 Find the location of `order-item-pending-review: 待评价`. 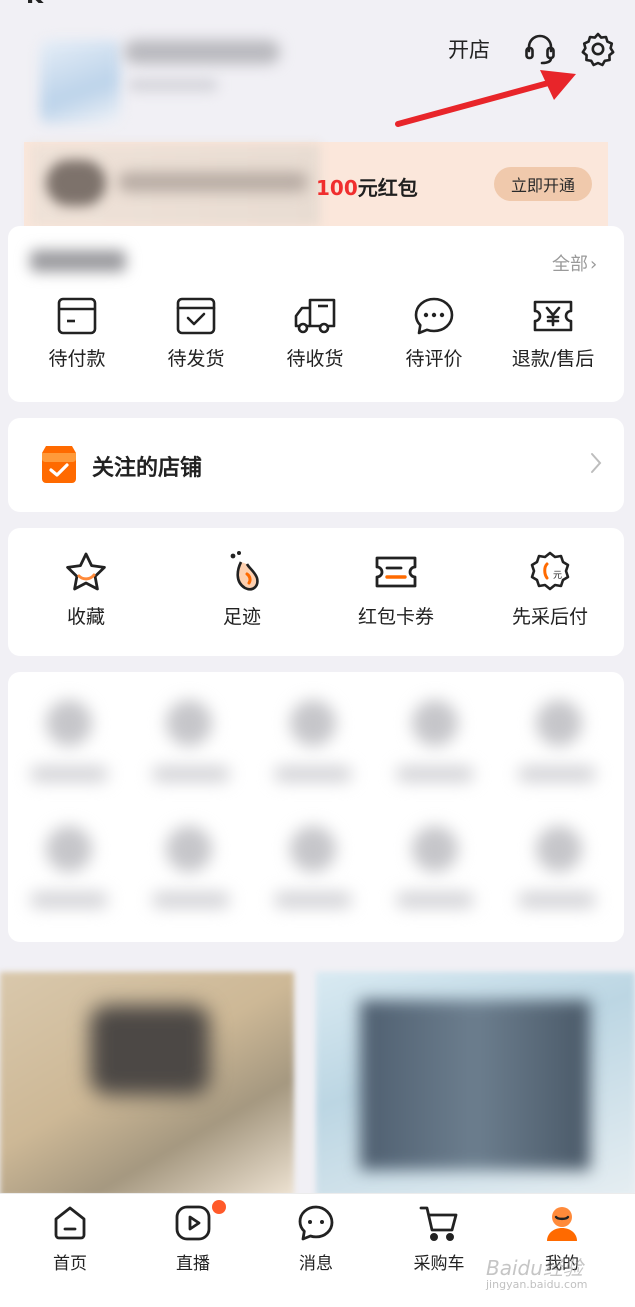

order-item-pending-review: 待评价 is located at coordinates (434, 333).